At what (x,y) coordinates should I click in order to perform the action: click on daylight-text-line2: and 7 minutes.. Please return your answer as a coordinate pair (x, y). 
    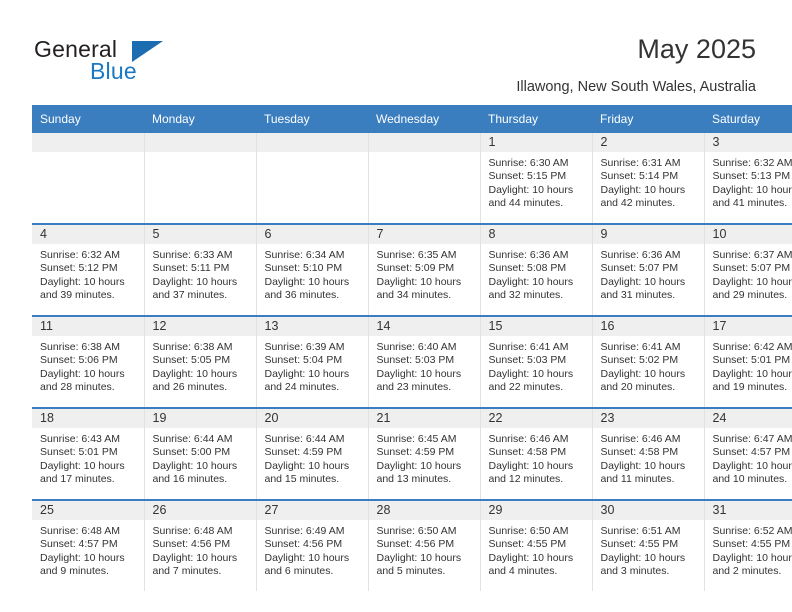
    Looking at the image, I should click on (187, 571).